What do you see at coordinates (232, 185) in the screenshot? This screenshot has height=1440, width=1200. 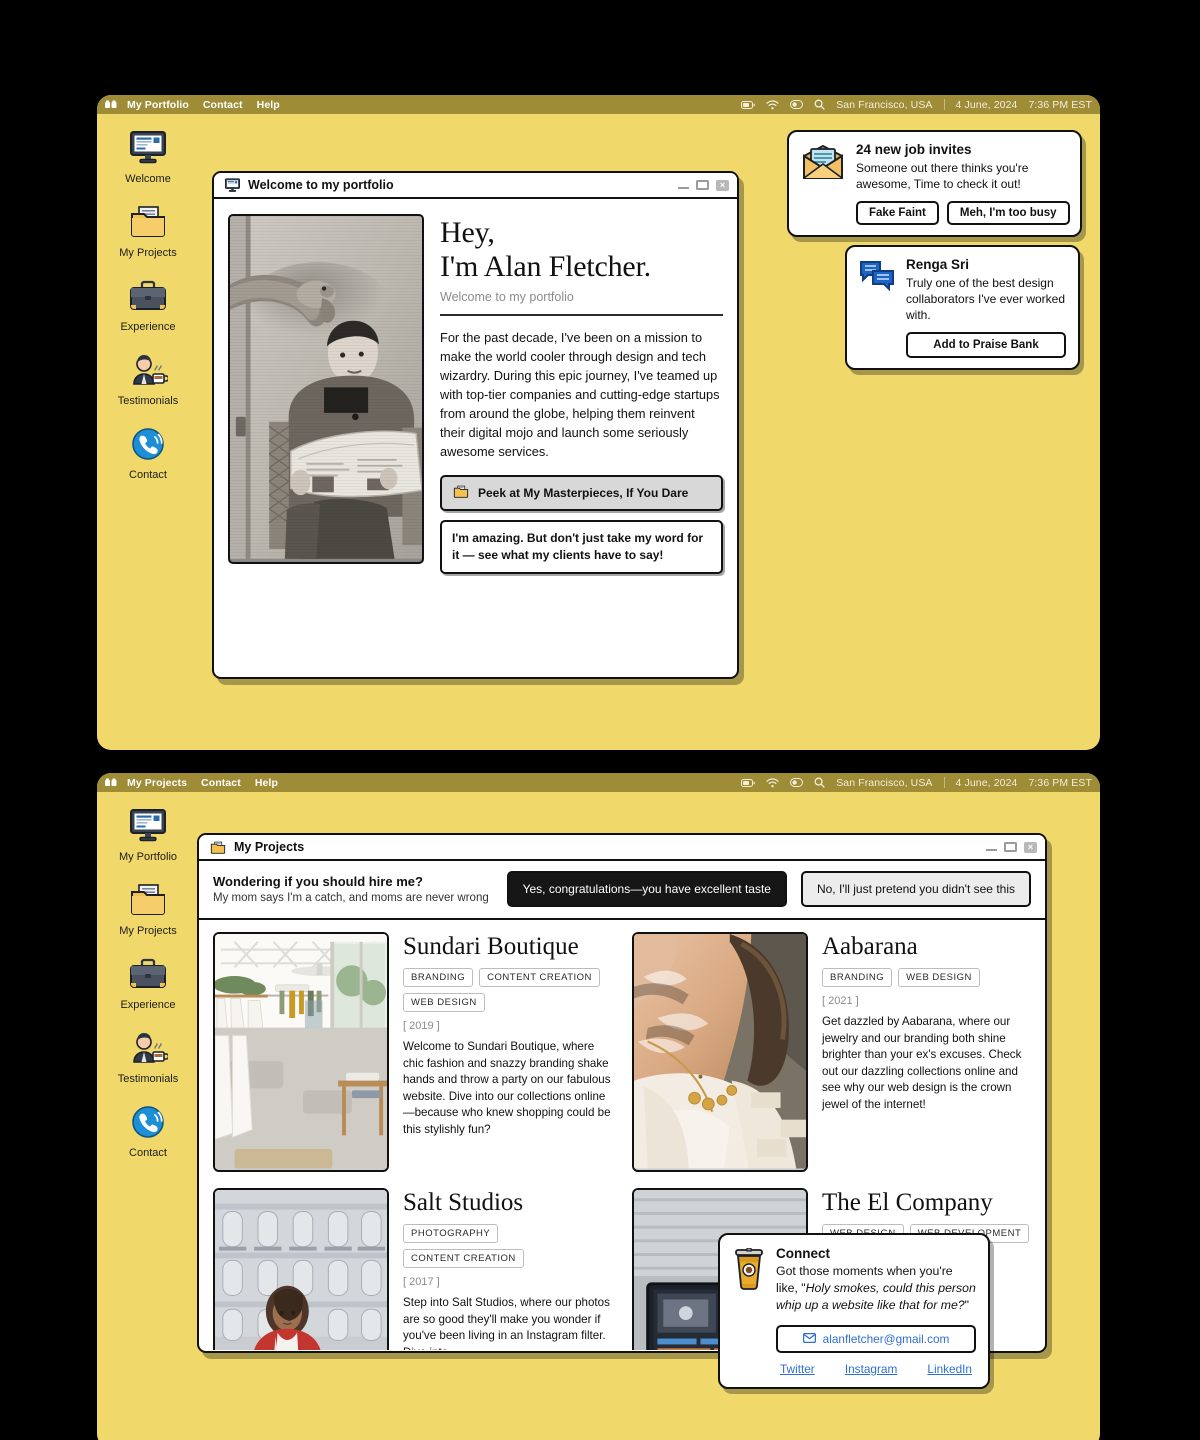 I see `monitor-icon` at bounding box center [232, 185].